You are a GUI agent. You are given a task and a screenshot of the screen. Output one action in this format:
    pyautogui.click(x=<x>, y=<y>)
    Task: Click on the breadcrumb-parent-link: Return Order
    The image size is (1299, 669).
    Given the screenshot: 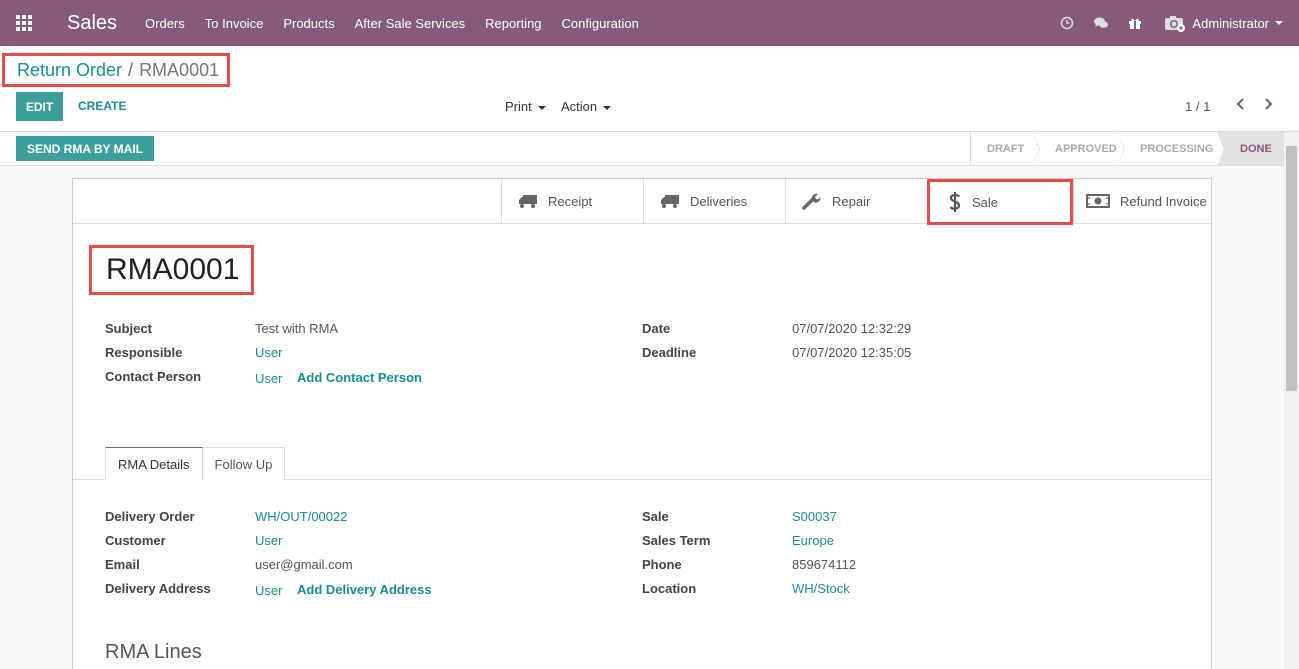 What is the action you would take?
    pyautogui.click(x=69, y=70)
    